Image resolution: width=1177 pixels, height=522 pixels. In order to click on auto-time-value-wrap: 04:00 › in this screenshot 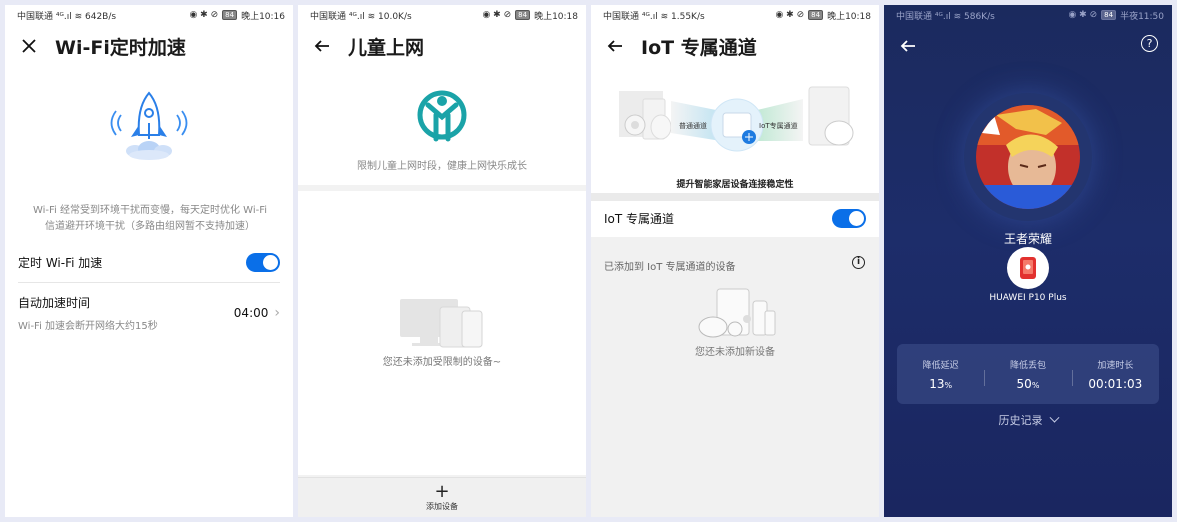, I will do `click(257, 313)`.